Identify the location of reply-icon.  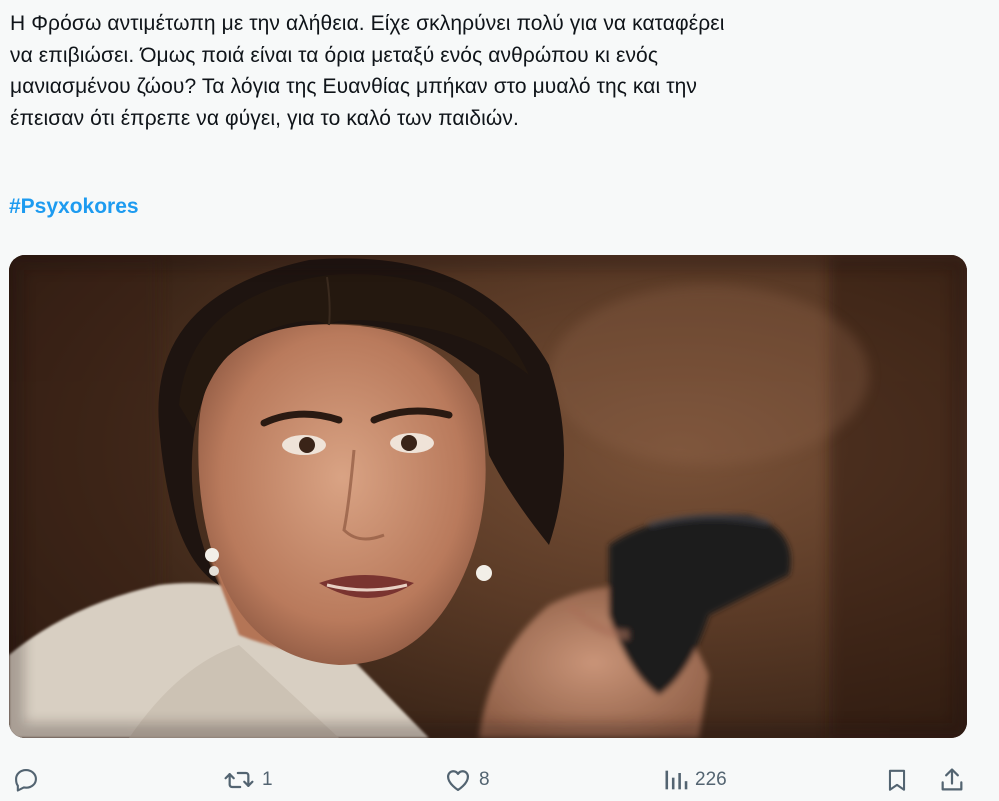
(26, 780).